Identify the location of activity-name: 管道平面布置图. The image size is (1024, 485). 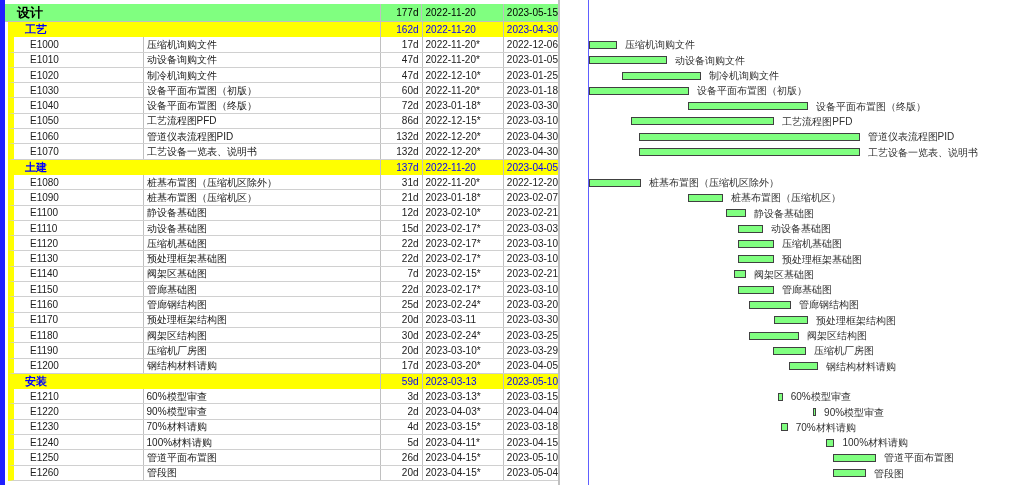
(181, 457).